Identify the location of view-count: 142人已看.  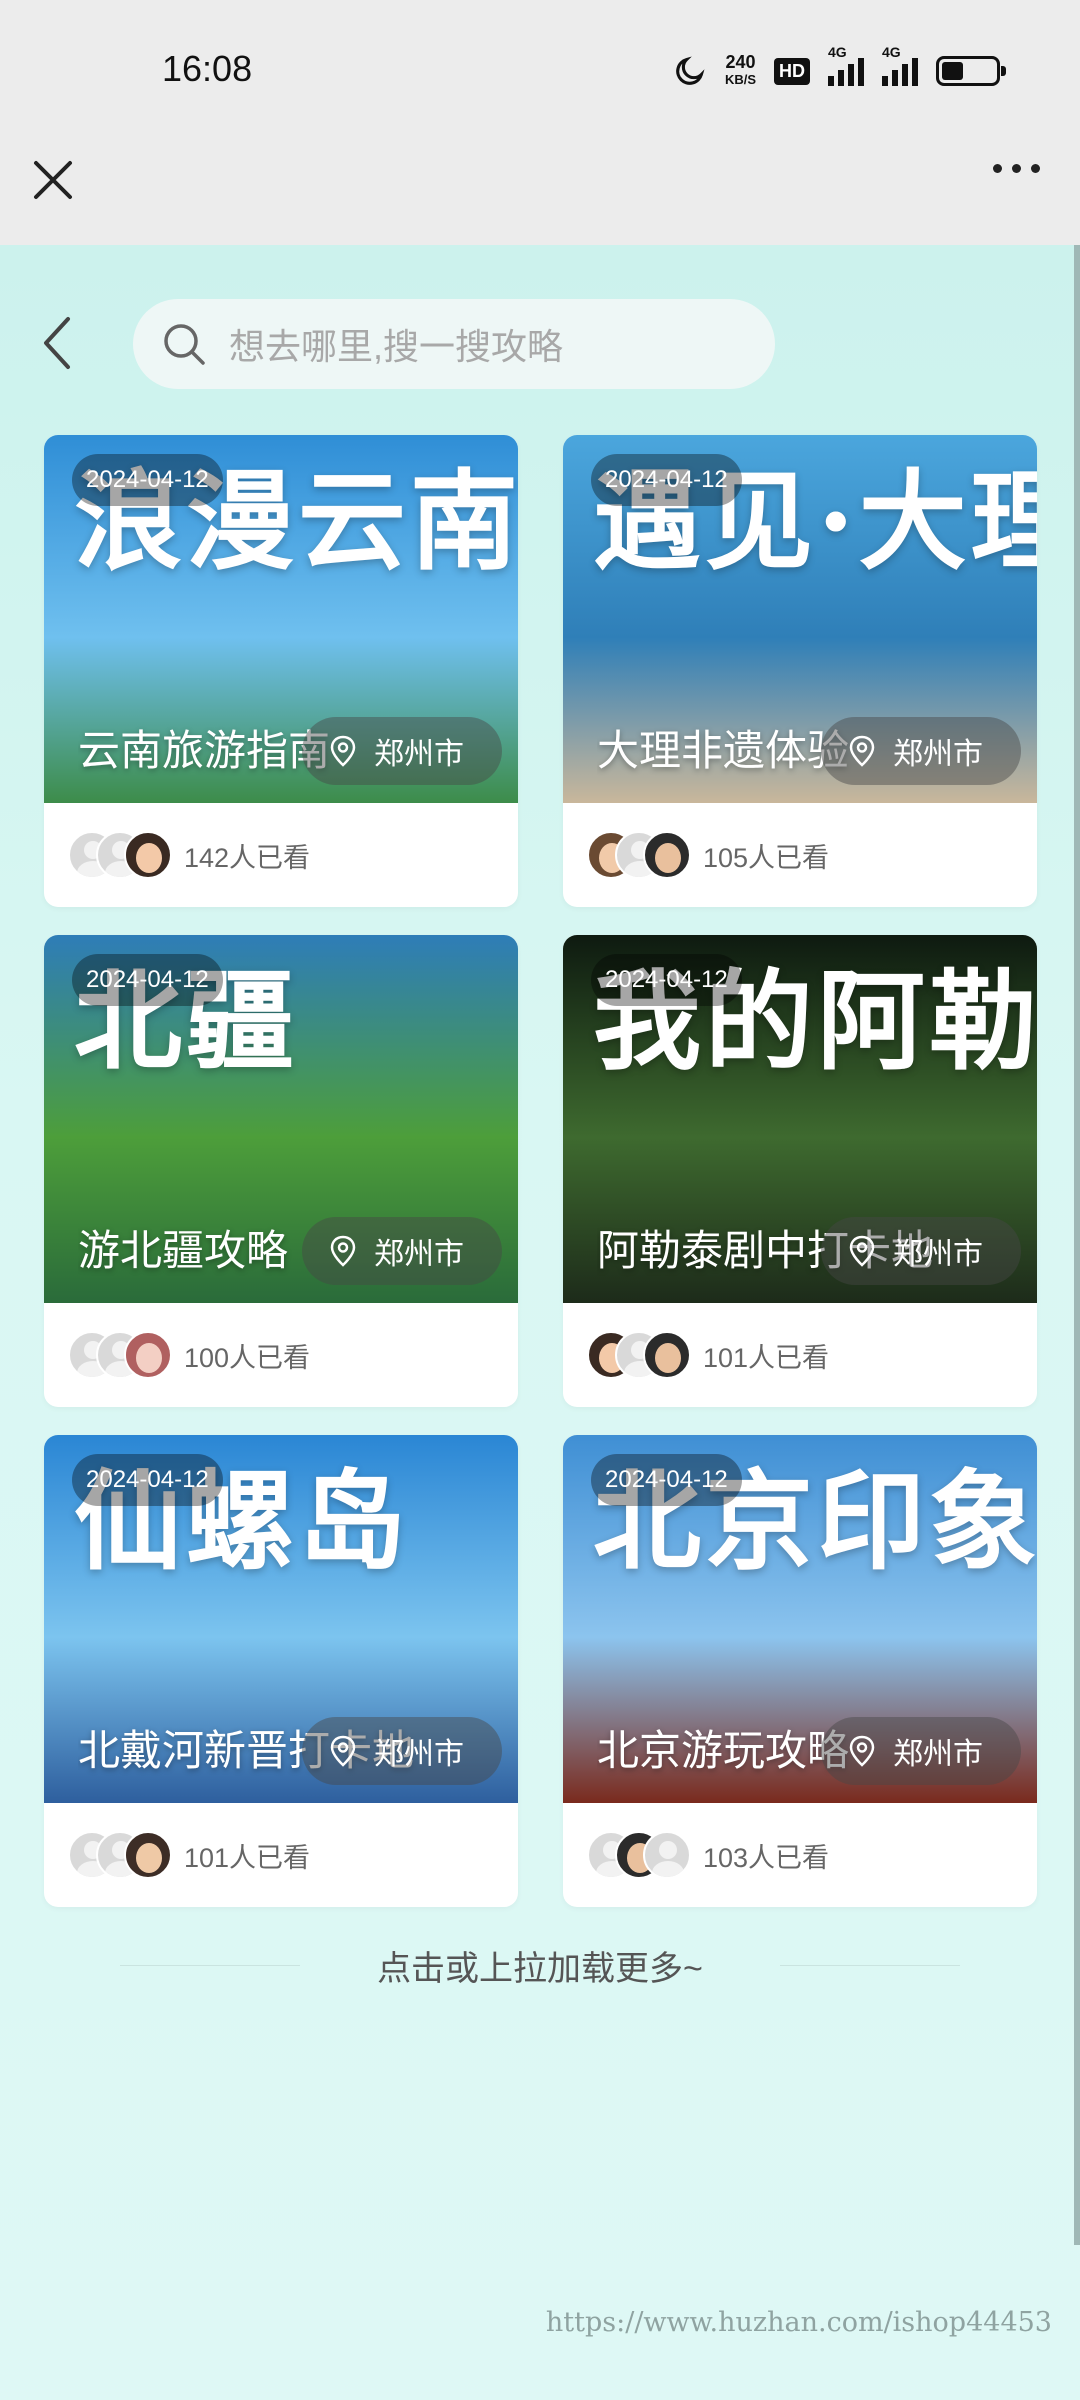
(247, 857).